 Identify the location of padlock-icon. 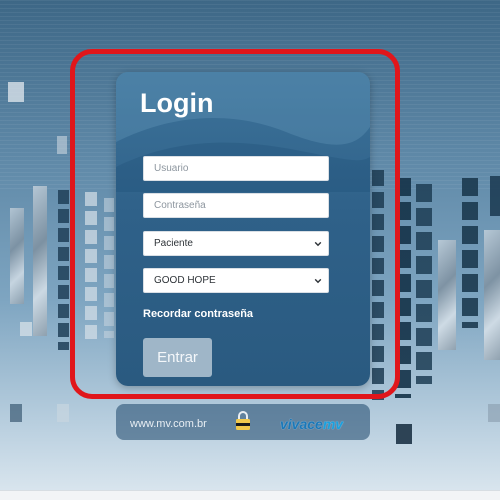
(243, 420).